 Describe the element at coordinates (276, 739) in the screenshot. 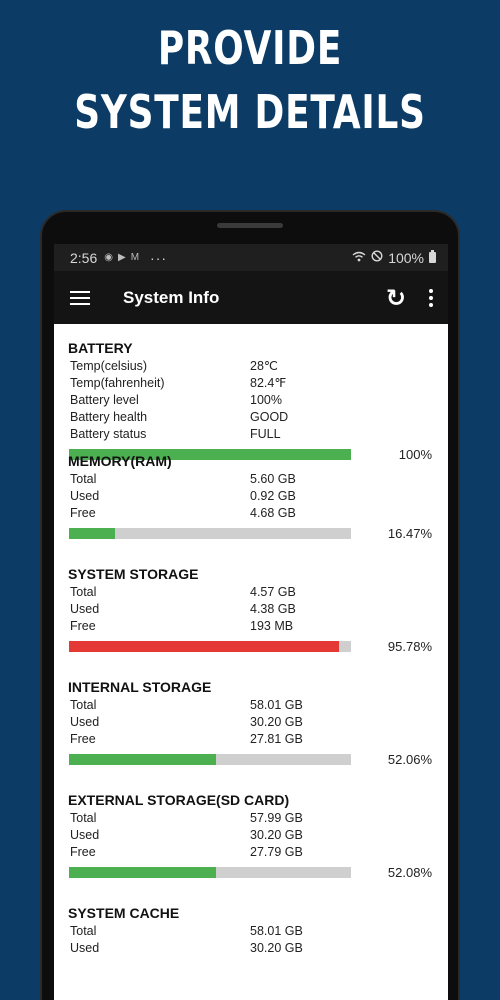

I see `info-value: 27.81 GB` at that location.